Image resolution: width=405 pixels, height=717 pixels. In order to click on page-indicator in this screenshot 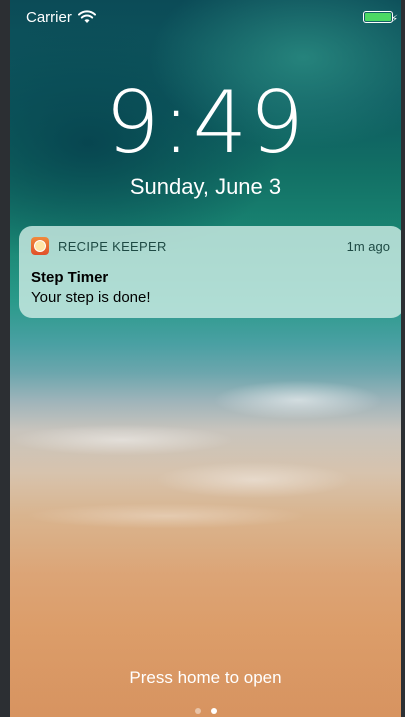, I will do `click(205, 711)`.